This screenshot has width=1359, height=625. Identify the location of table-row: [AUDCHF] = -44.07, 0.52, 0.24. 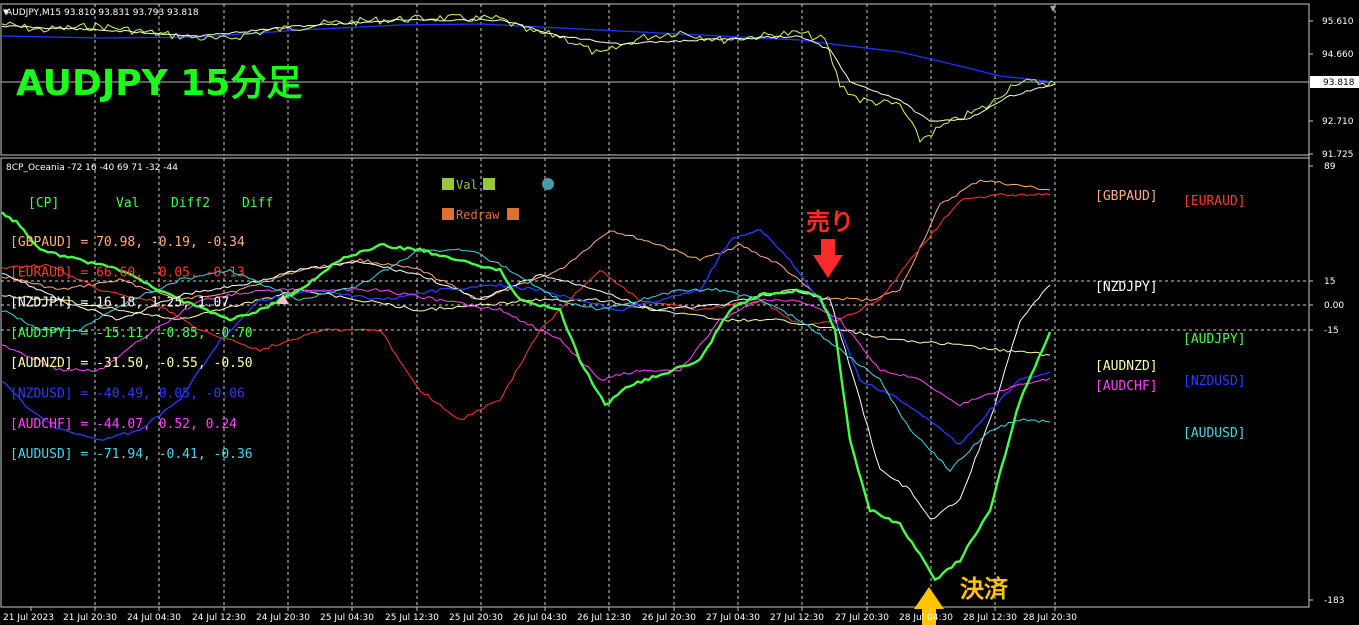
(123, 424).